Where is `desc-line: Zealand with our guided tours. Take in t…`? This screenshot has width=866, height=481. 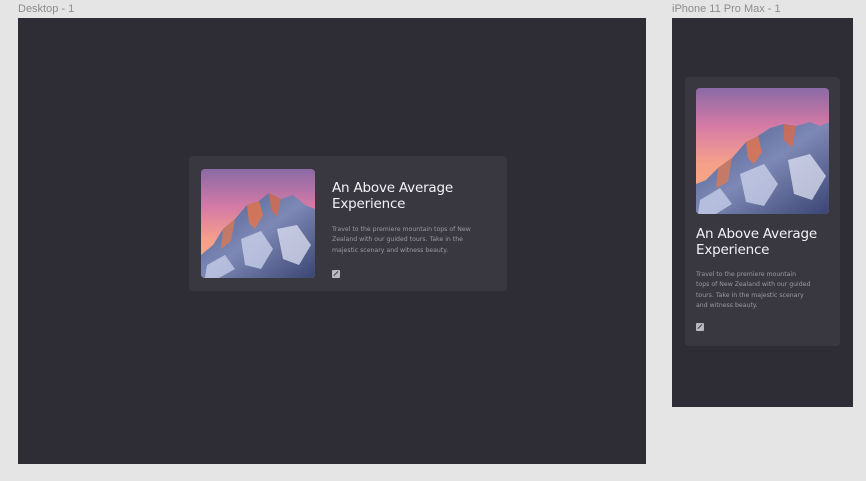 desc-line: Zealand with our guided tours. Take in t… is located at coordinates (397, 240).